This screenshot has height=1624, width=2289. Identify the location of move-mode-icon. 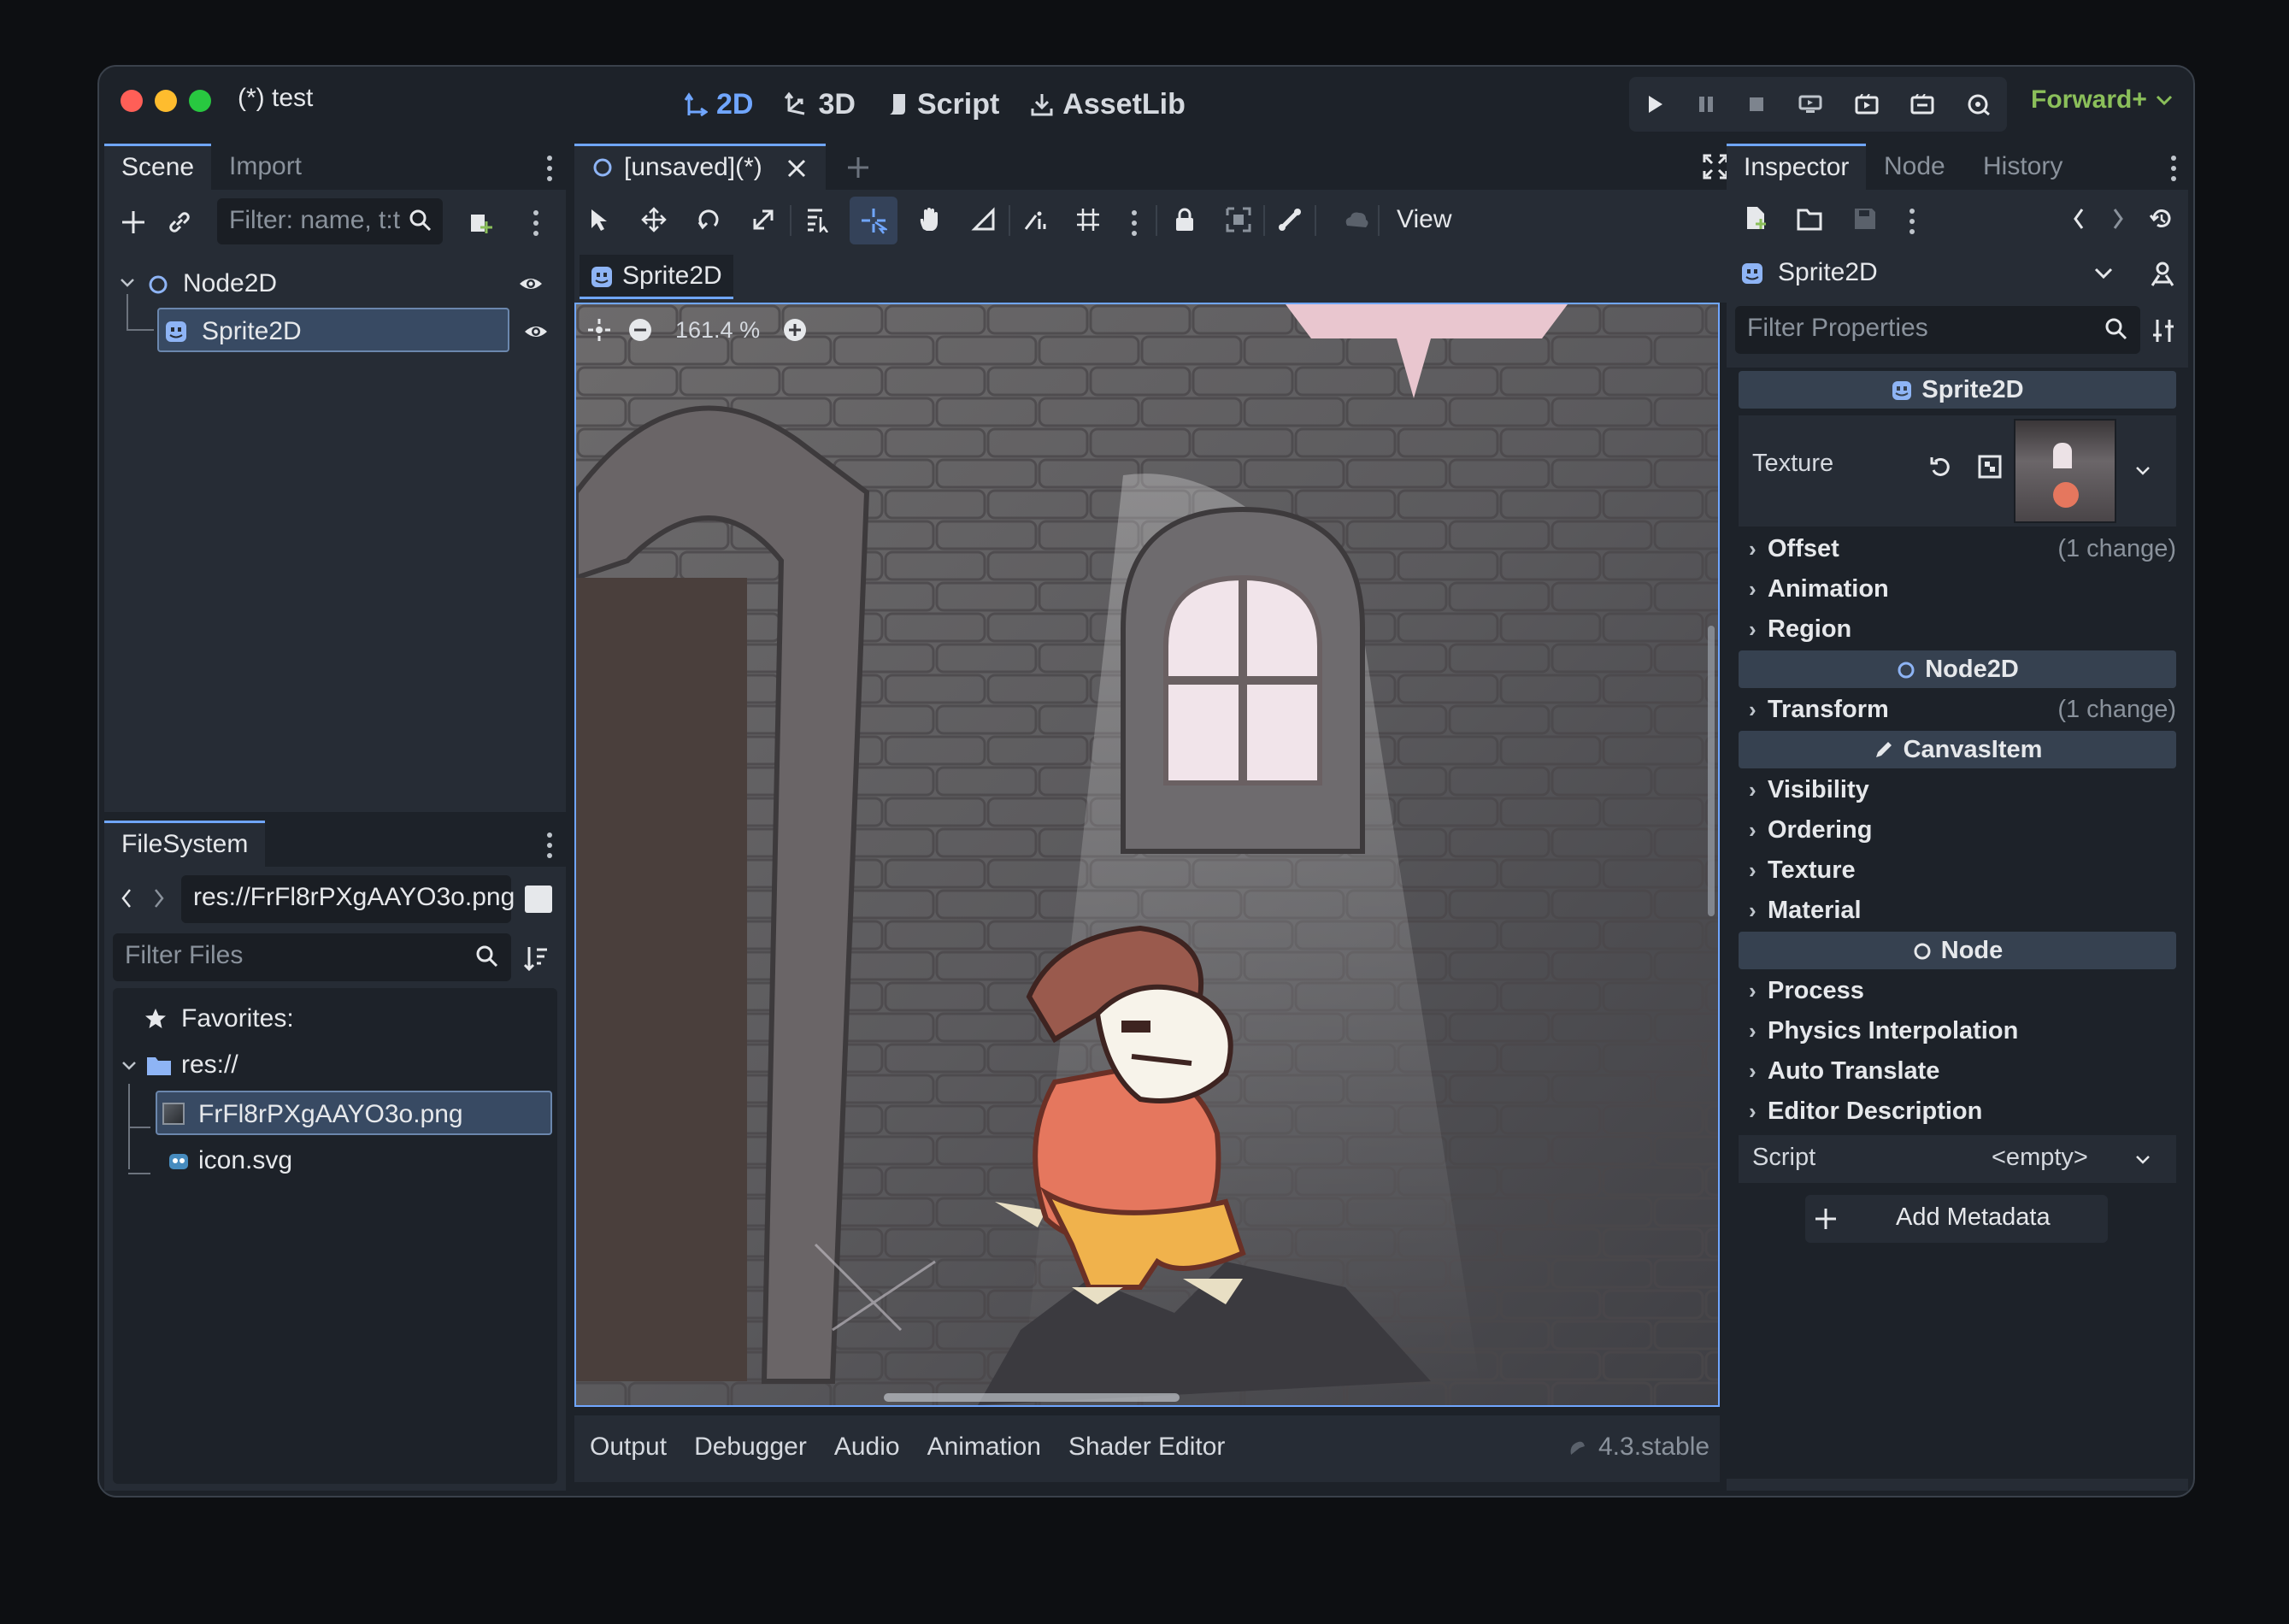
(654, 220).